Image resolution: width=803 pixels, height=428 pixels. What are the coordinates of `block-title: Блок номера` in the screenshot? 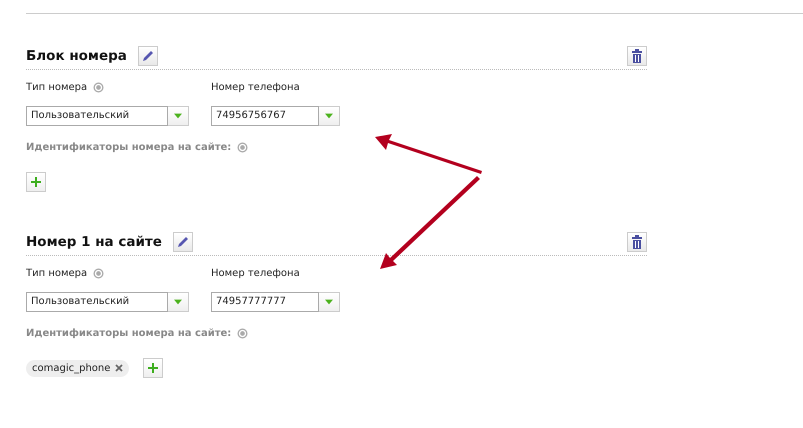 It's located at (76, 56).